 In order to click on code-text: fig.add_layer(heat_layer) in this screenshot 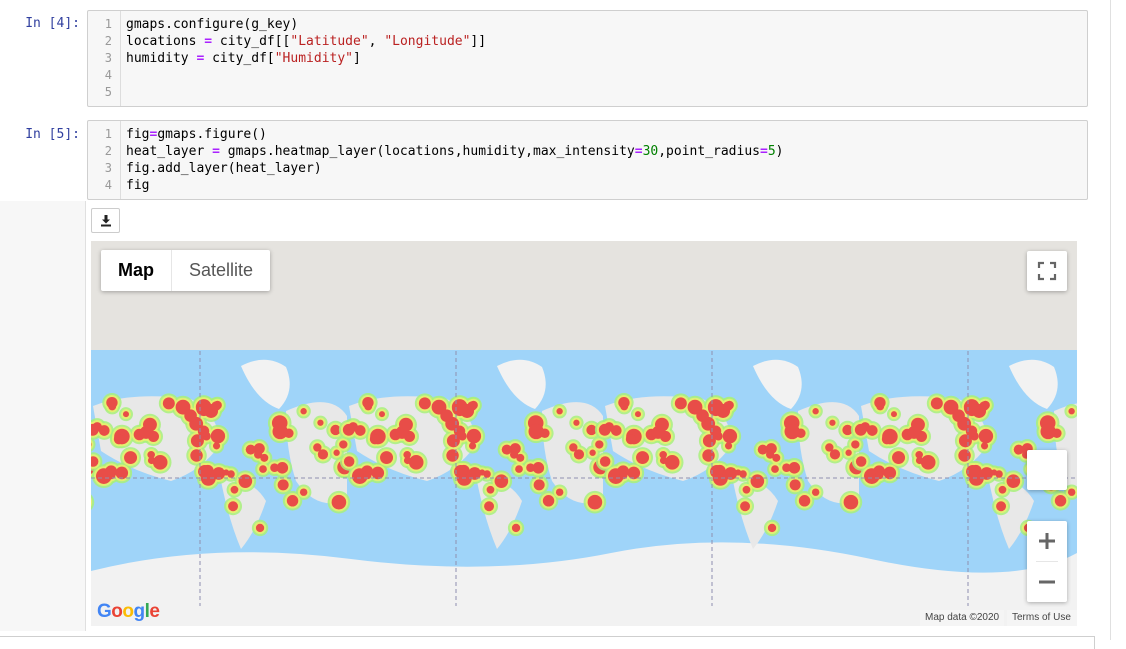, I will do `click(224, 168)`.